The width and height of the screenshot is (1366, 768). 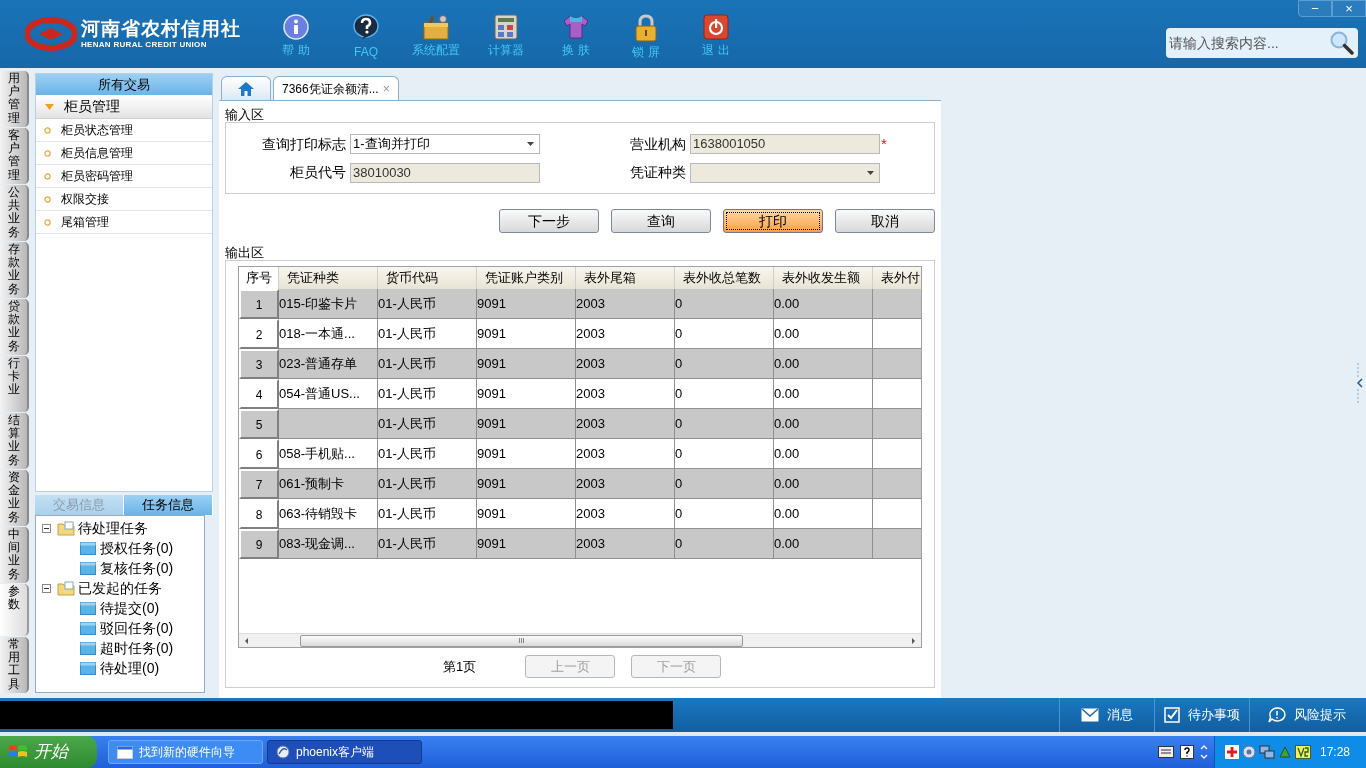 I want to click on panel-tab: 任务信息, so click(x=168, y=505).